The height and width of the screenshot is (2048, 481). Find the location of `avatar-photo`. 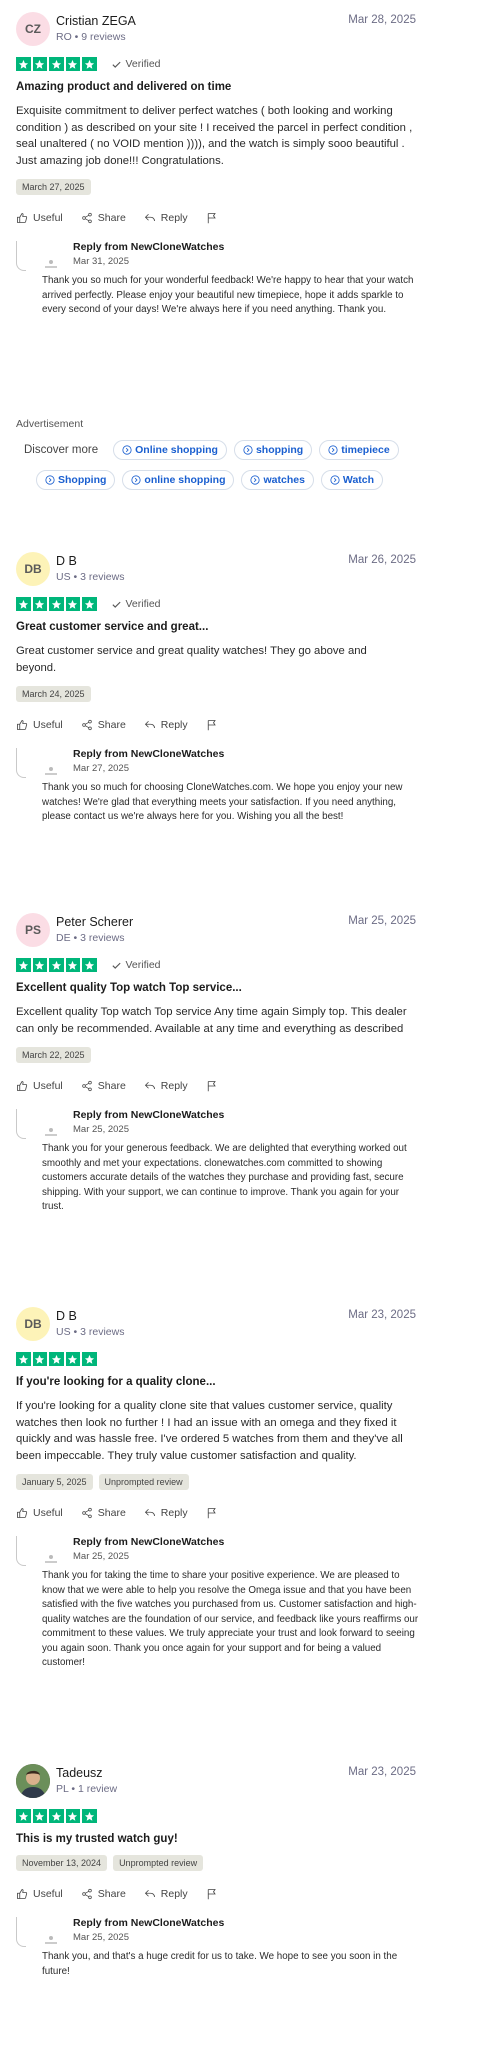

avatar-photo is located at coordinates (33, 1781).